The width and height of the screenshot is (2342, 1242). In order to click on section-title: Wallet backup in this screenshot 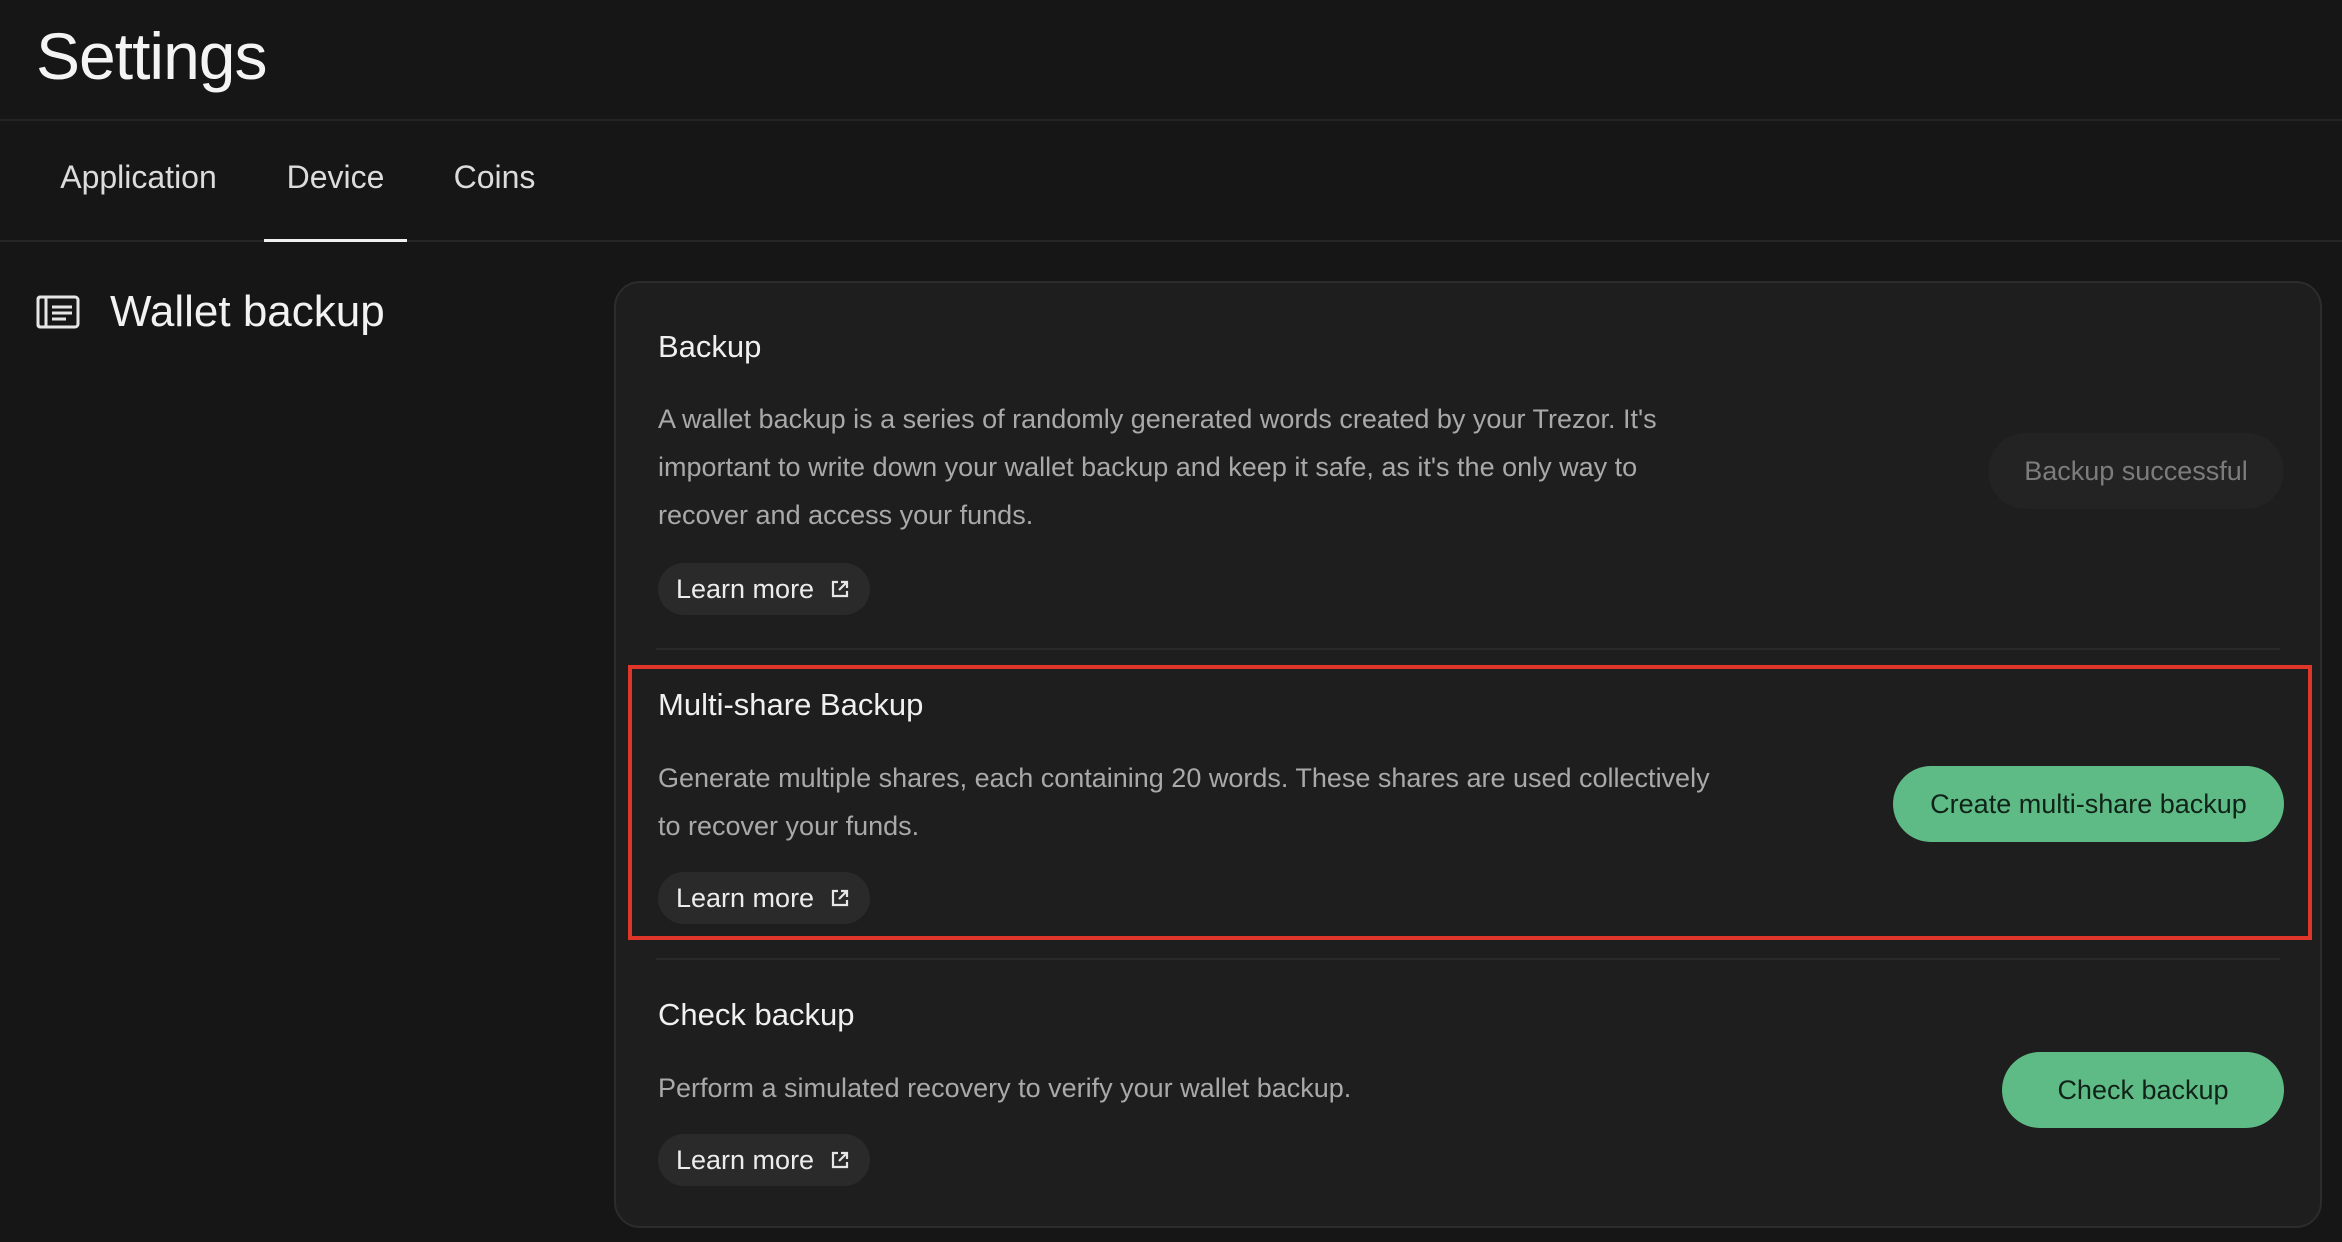, I will do `click(247, 311)`.